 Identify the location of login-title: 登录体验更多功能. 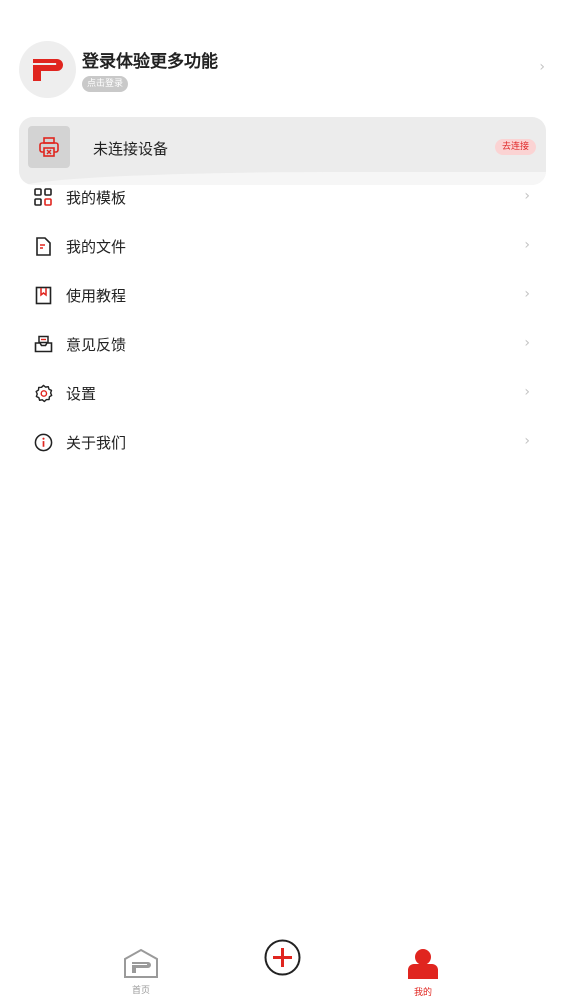
(150, 59).